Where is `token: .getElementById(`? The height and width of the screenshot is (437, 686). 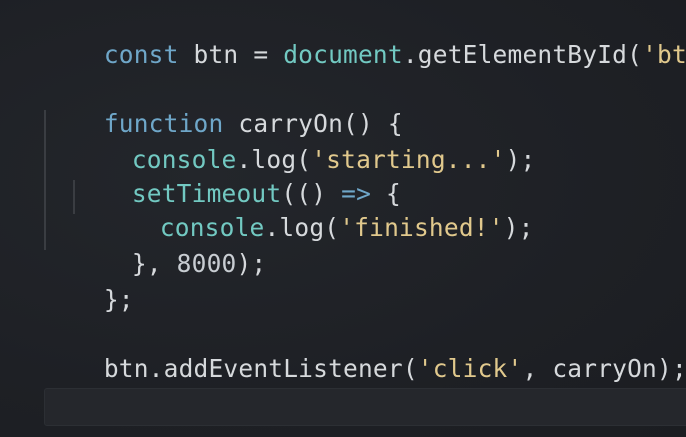
token: .getElementById( is located at coordinates (522, 54).